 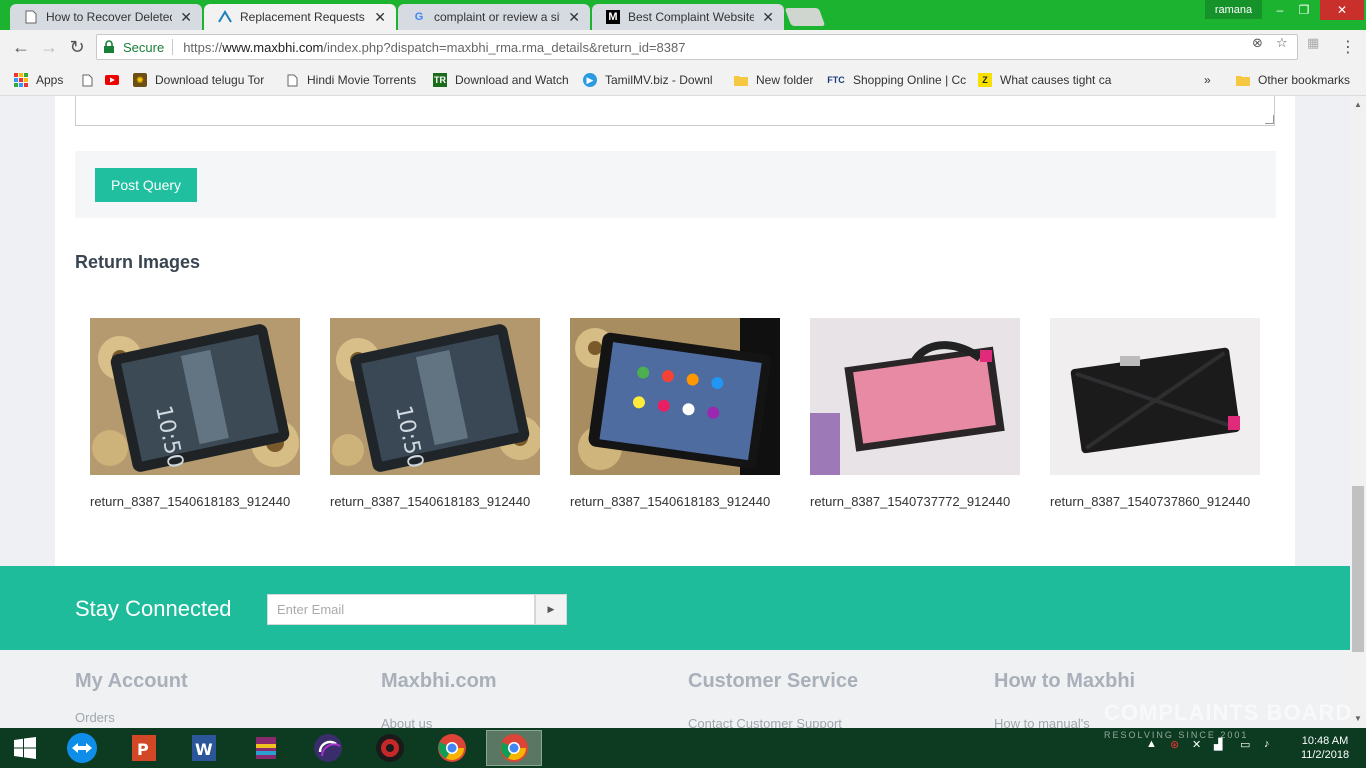 What do you see at coordinates (146, 185) in the screenshot?
I see `post-query-button: Post Query` at bounding box center [146, 185].